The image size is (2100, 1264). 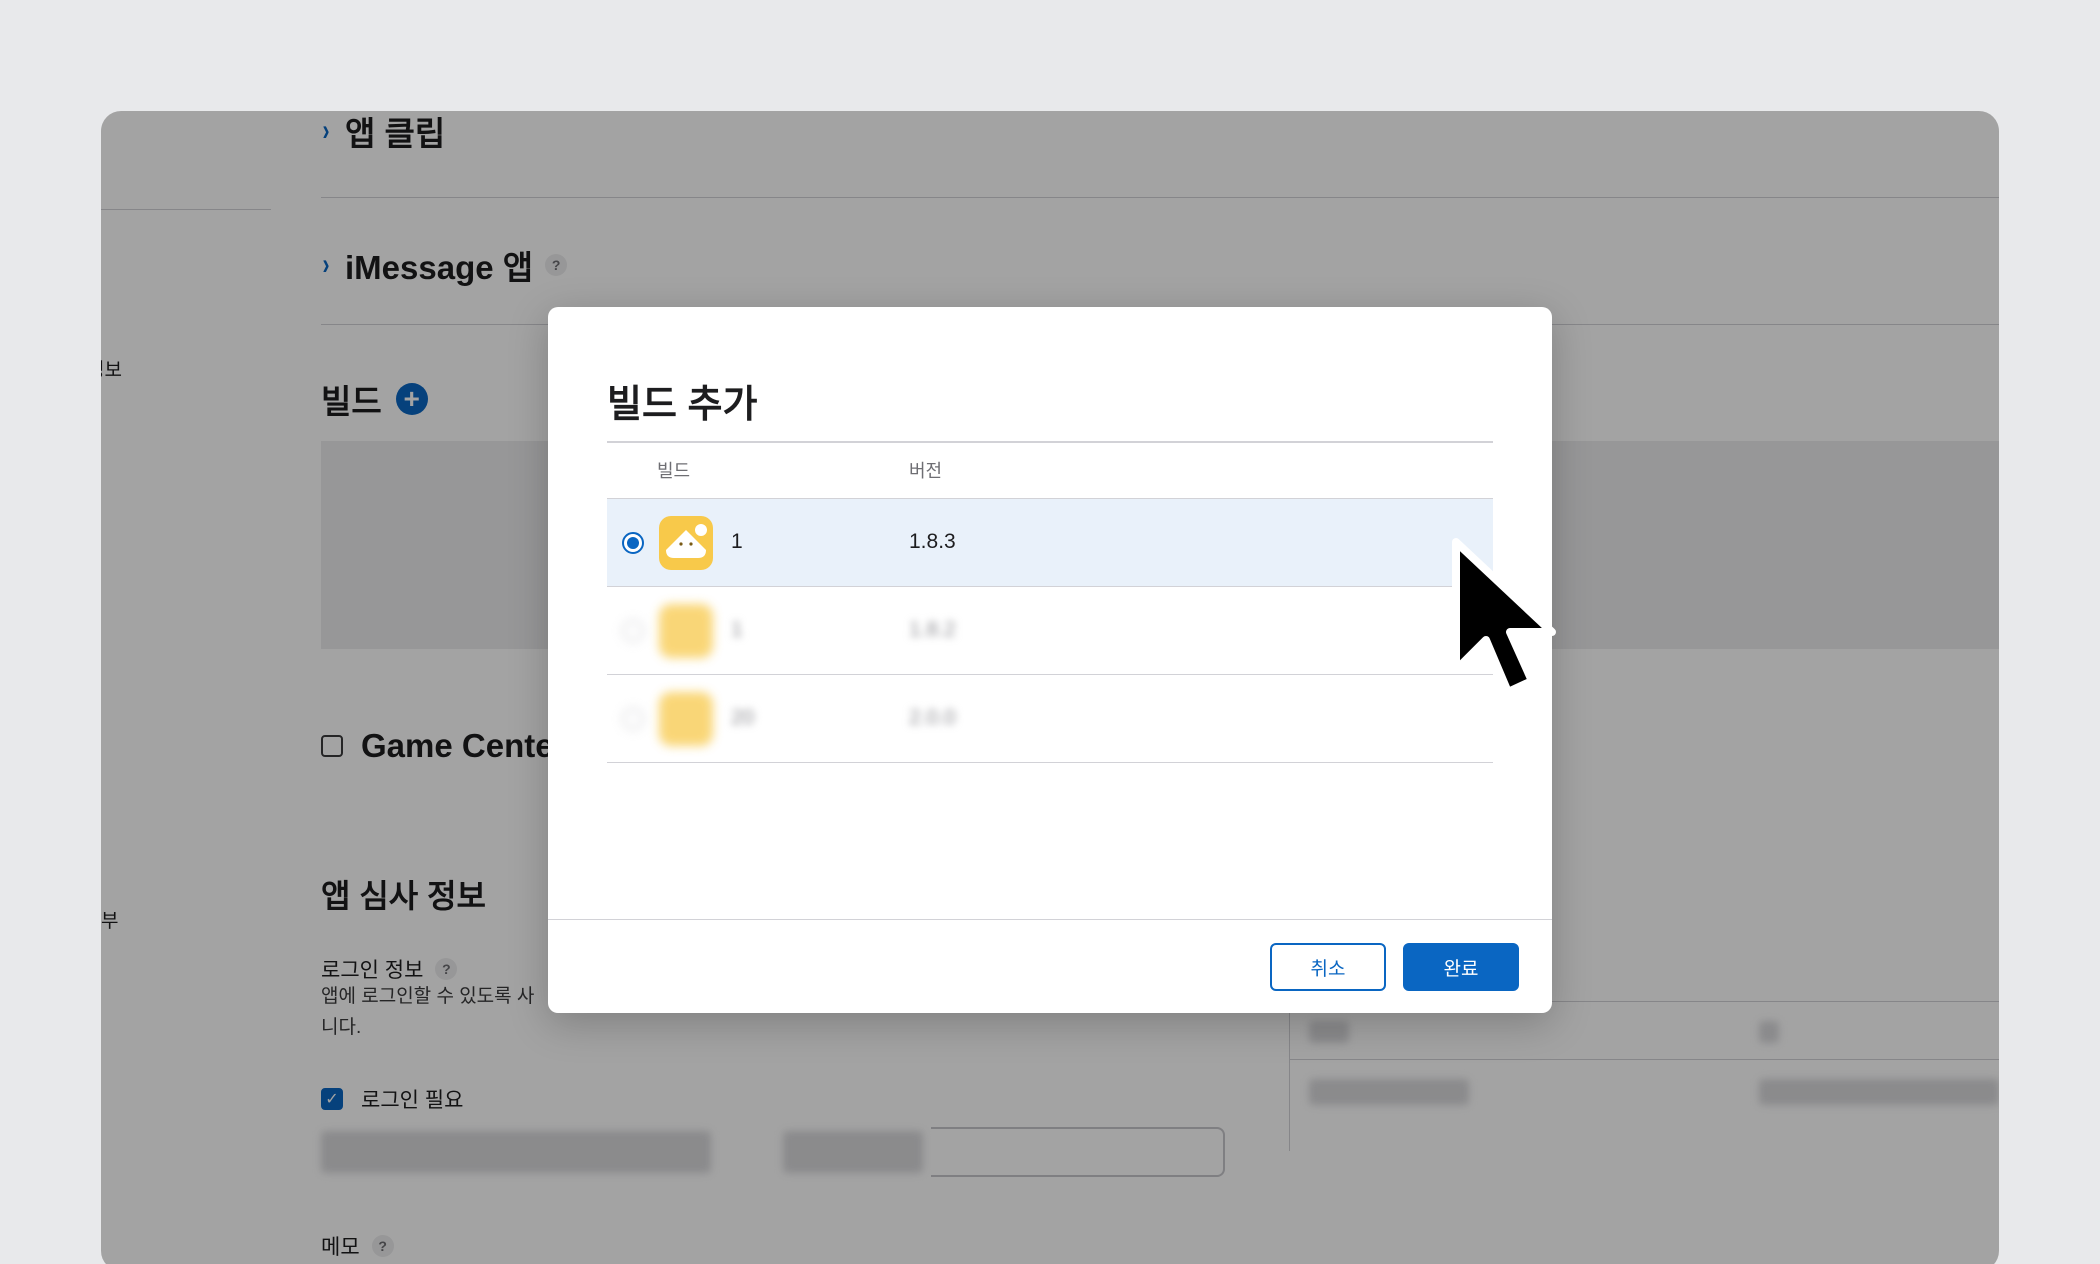 I want to click on build-number: 20, so click(x=743, y=717).